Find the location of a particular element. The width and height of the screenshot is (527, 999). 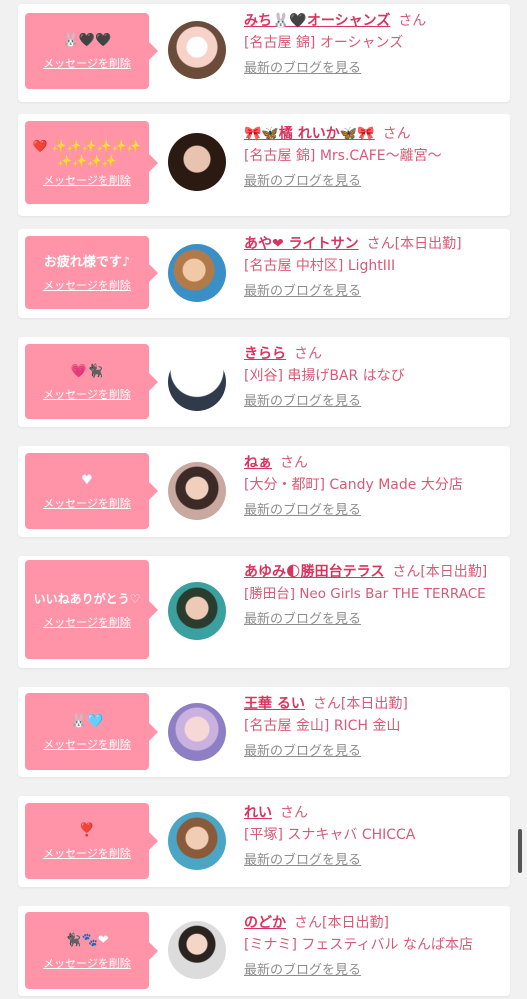

user-name-link: 🎀🦋橘 れいか🦋🎀 is located at coordinates (309, 134).